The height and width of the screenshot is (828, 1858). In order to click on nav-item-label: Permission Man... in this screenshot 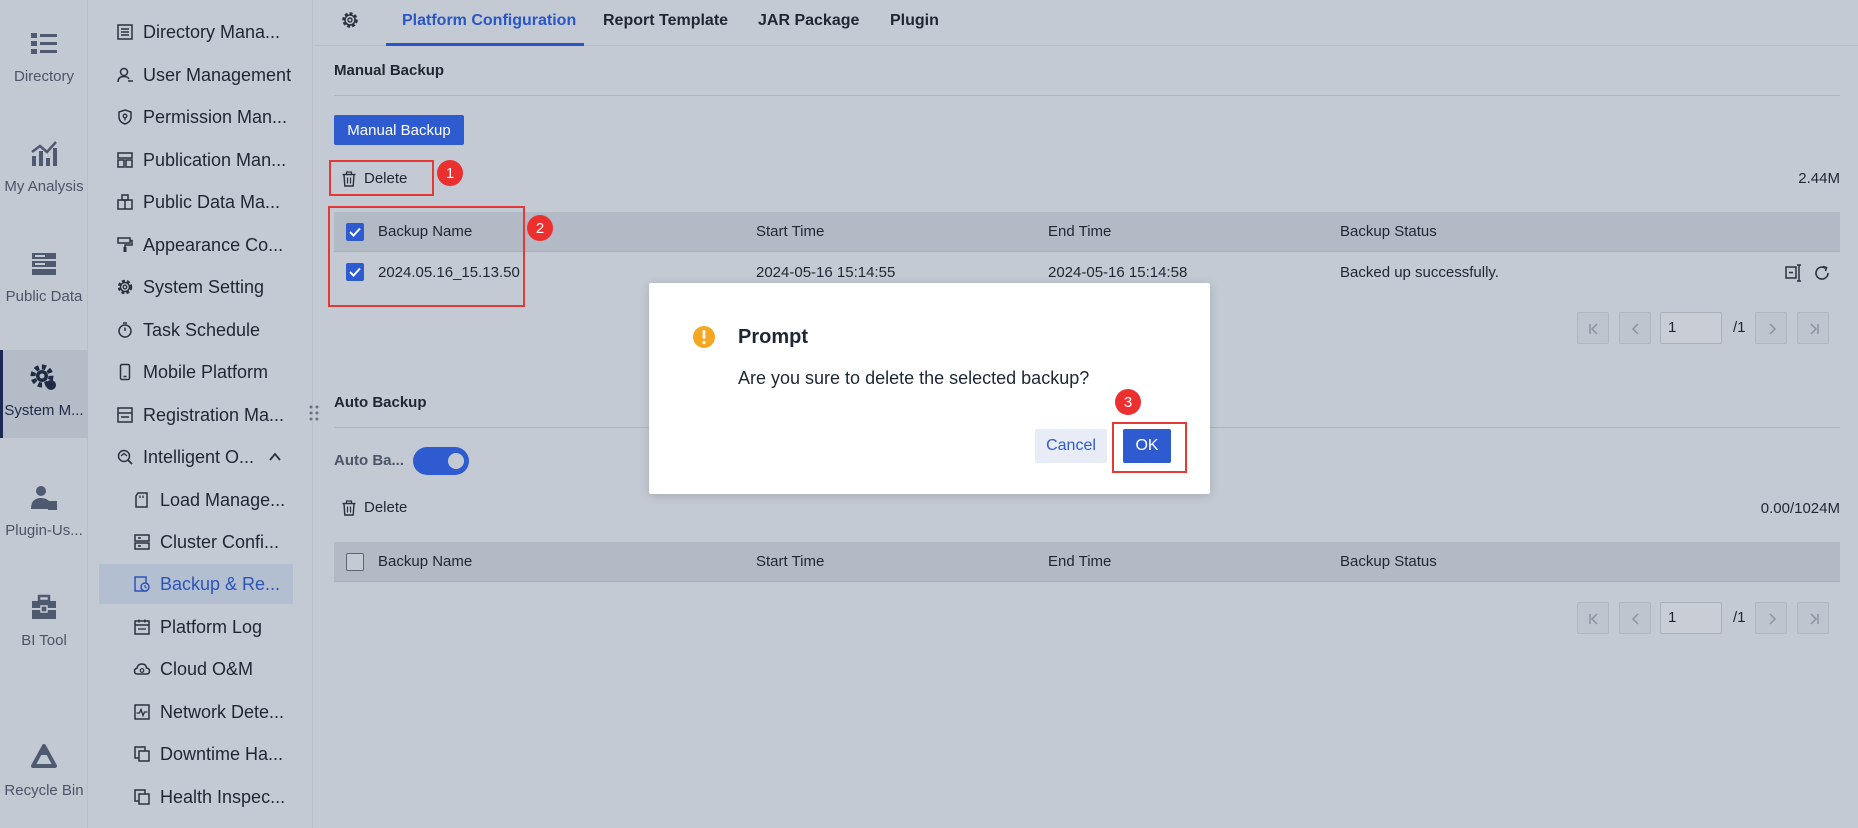, I will do `click(215, 116)`.